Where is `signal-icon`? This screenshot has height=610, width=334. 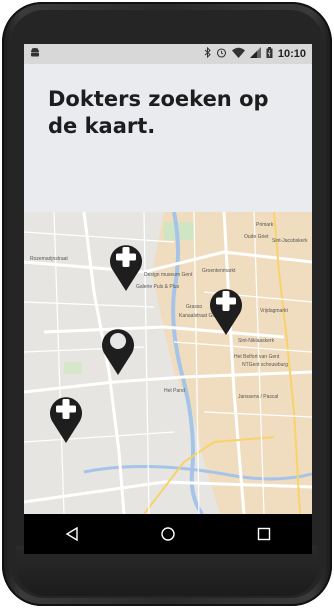
signal-icon is located at coordinates (255, 54).